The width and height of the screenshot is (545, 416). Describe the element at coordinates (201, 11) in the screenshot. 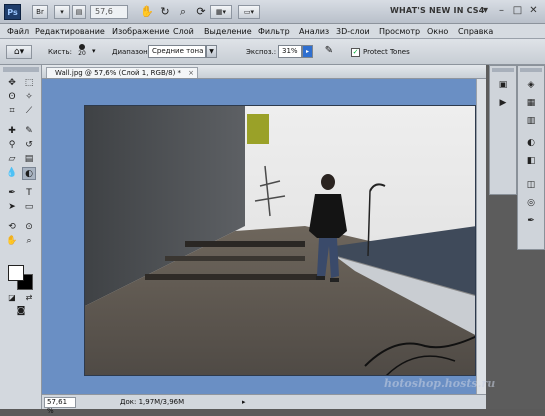

I see `rotate-icon: ⟳` at that location.